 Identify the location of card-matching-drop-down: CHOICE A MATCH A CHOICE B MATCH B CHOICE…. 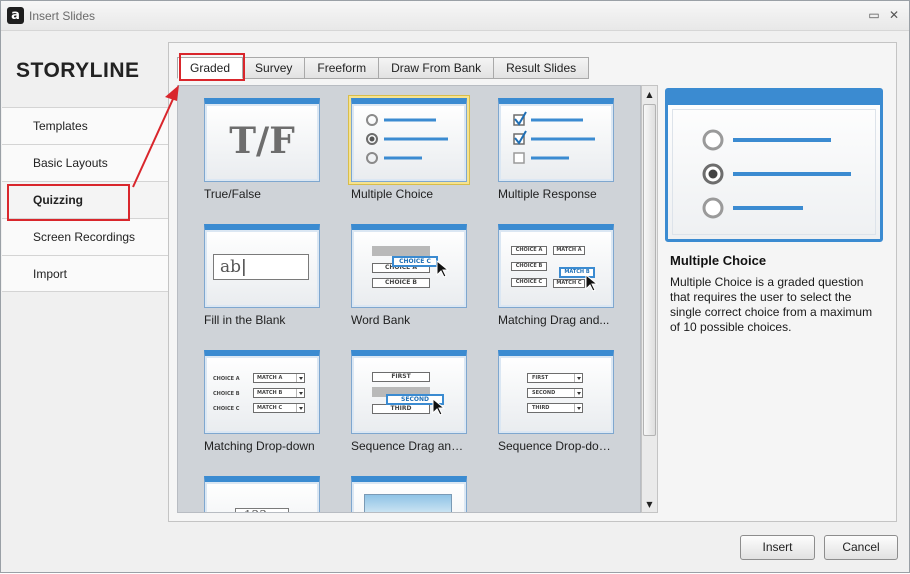
(262, 401).